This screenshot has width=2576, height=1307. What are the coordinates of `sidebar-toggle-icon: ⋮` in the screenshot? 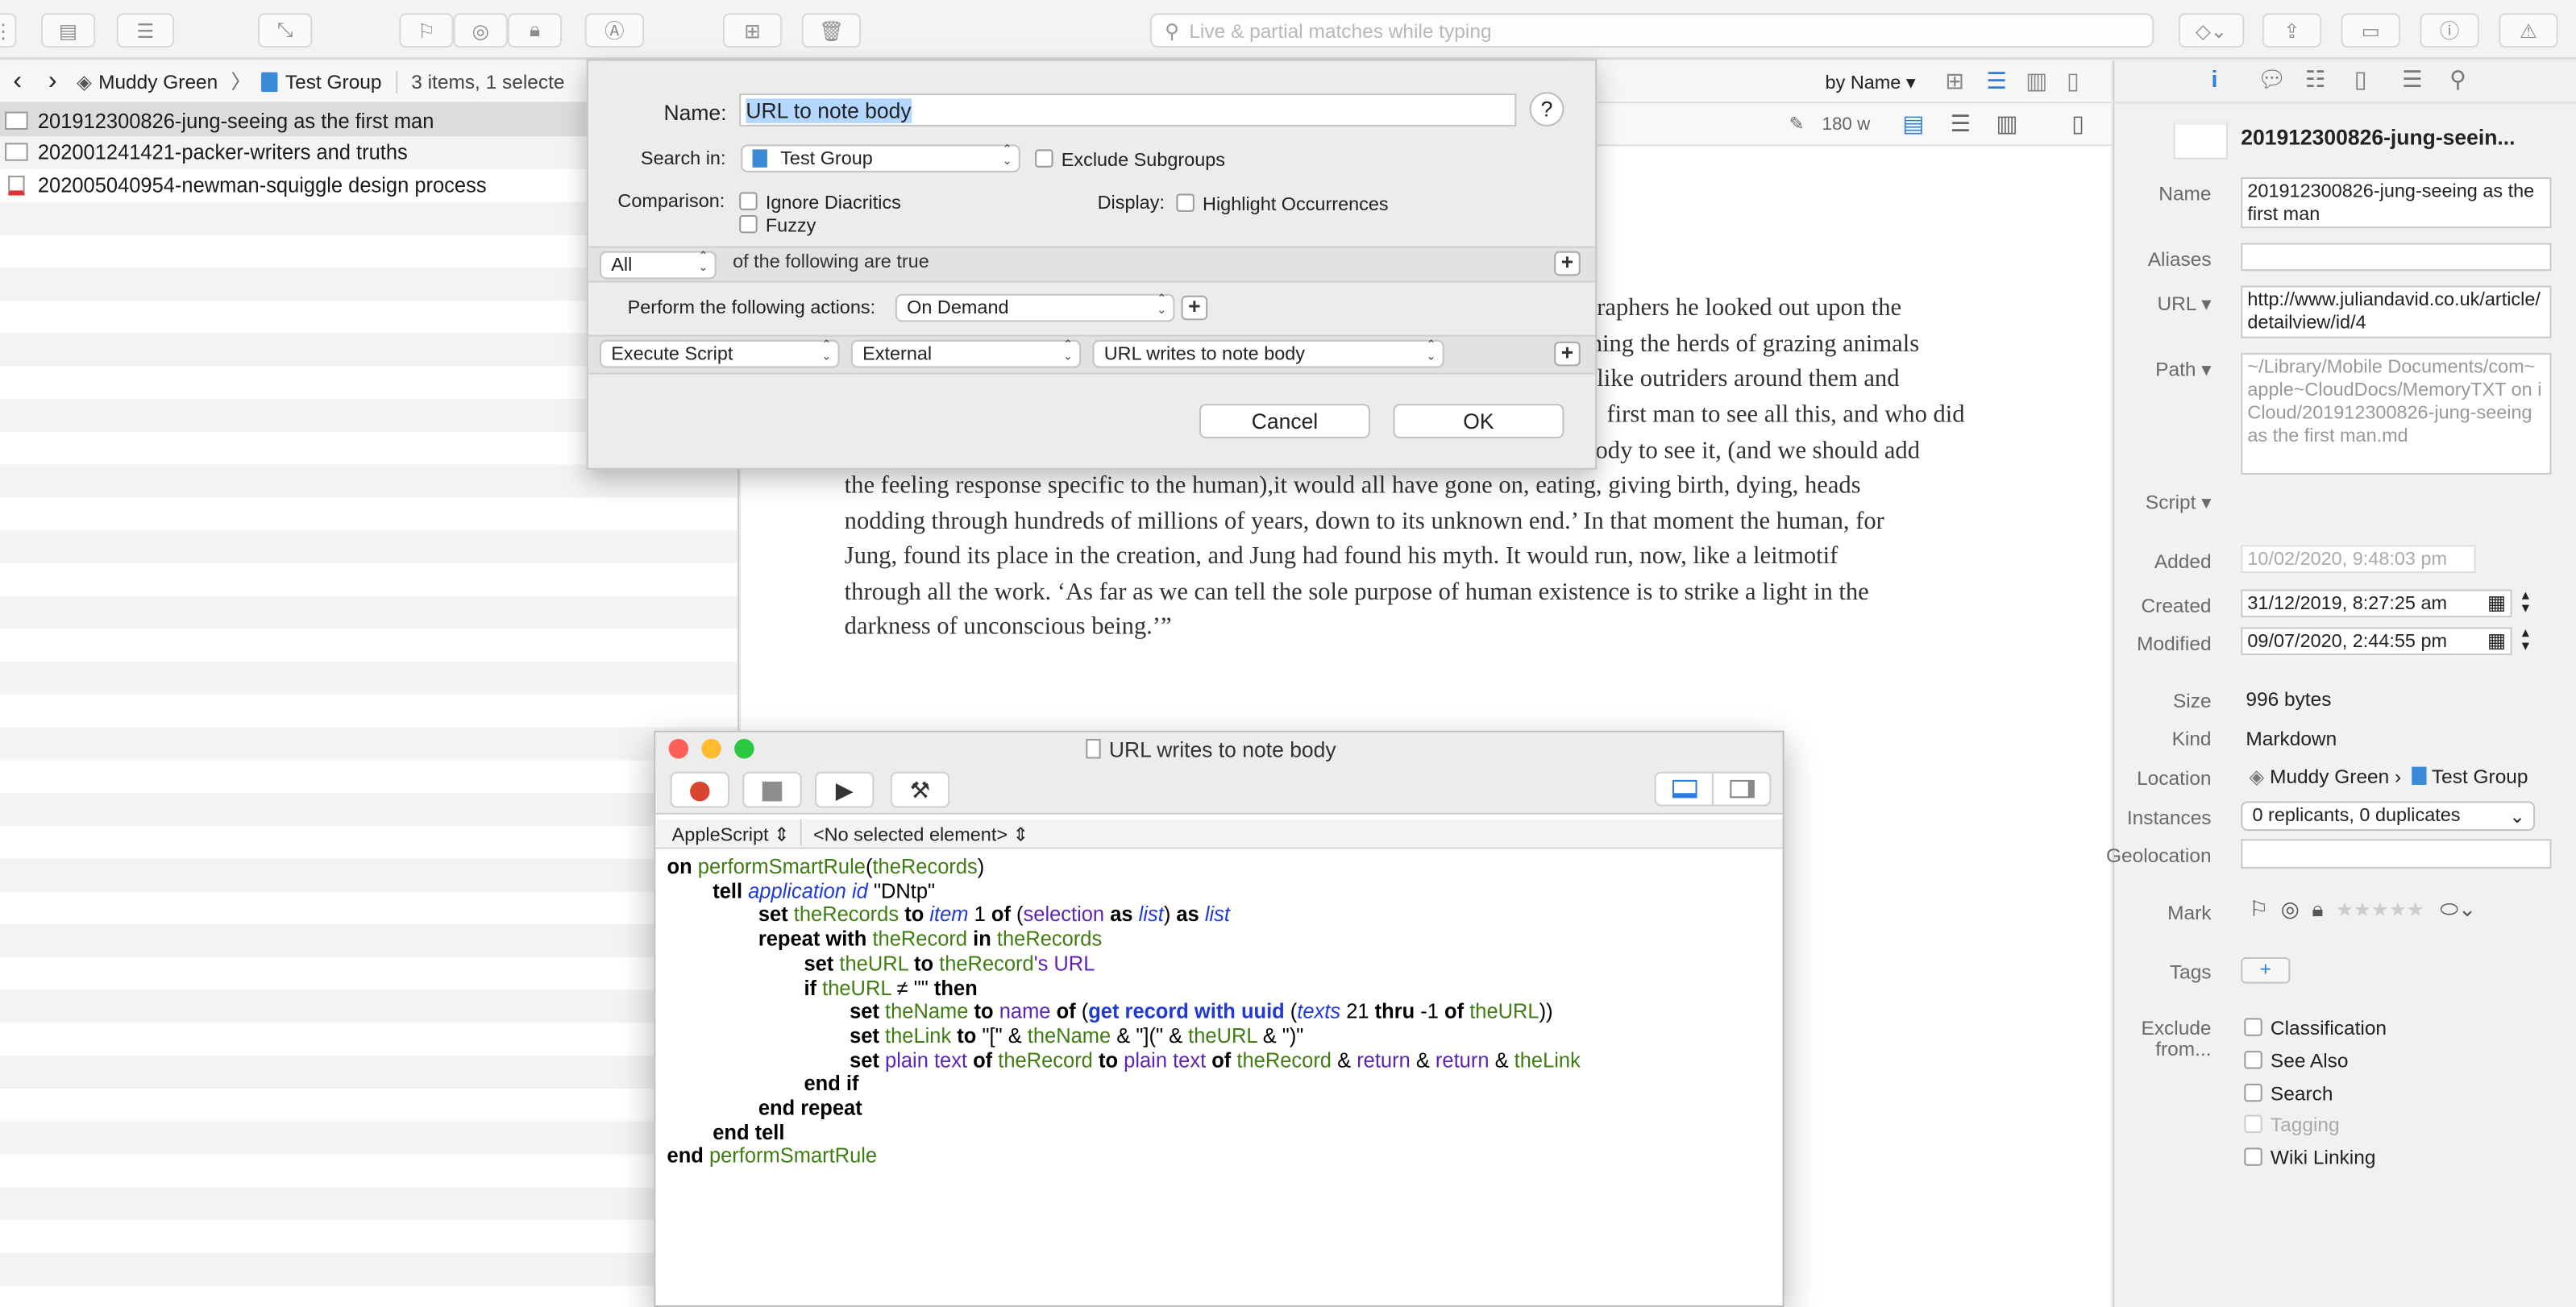 It's located at (8, 31).